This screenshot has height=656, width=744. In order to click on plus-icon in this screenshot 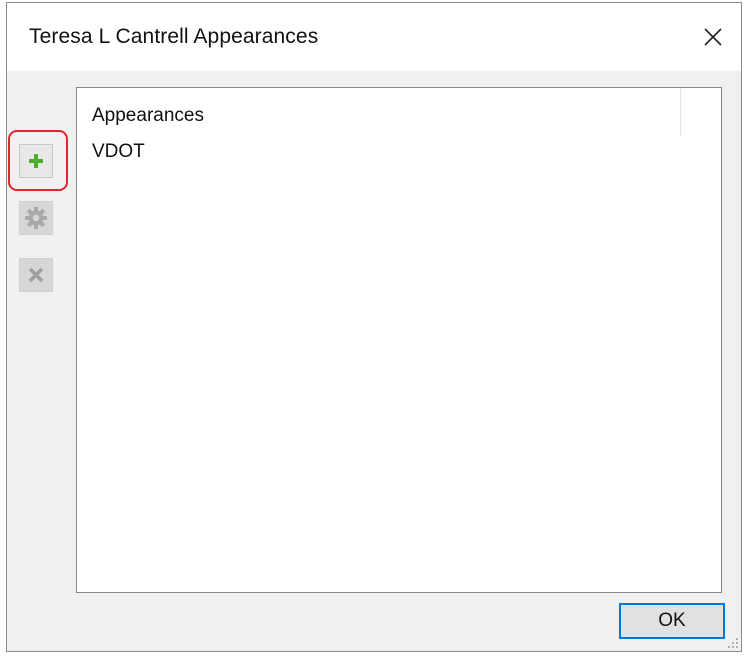, I will do `click(36, 161)`.